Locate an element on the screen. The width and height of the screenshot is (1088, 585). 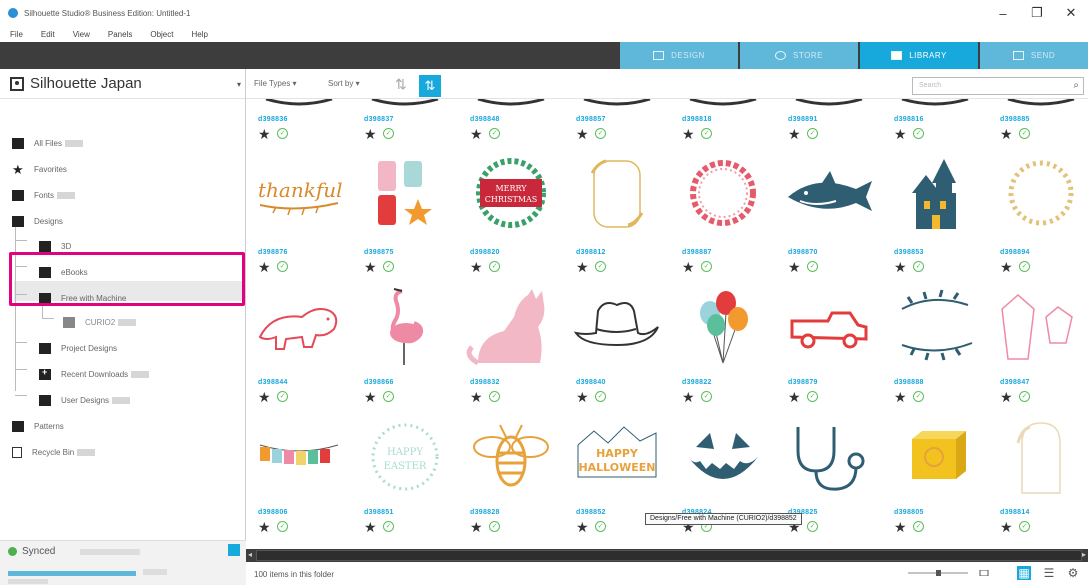
tab-store: STORE is located at coordinates (799, 55).